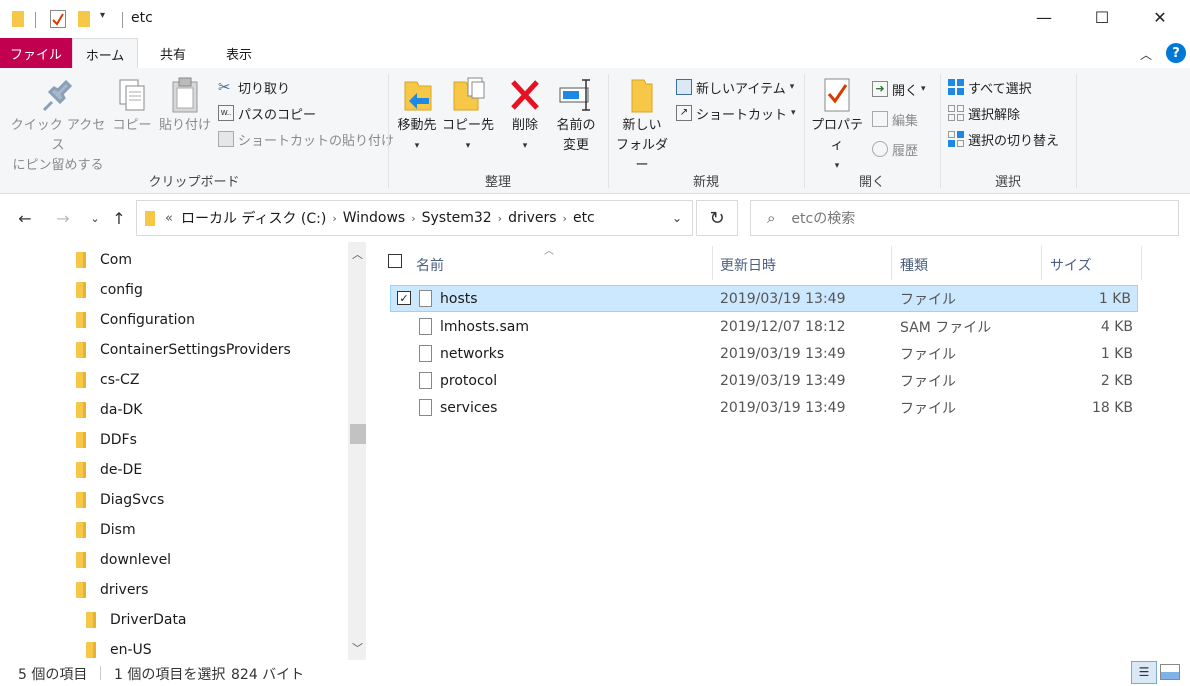  Describe the element at coordinates (173, 53) in the screenshot. I see `tab-share: 共有` at that location.